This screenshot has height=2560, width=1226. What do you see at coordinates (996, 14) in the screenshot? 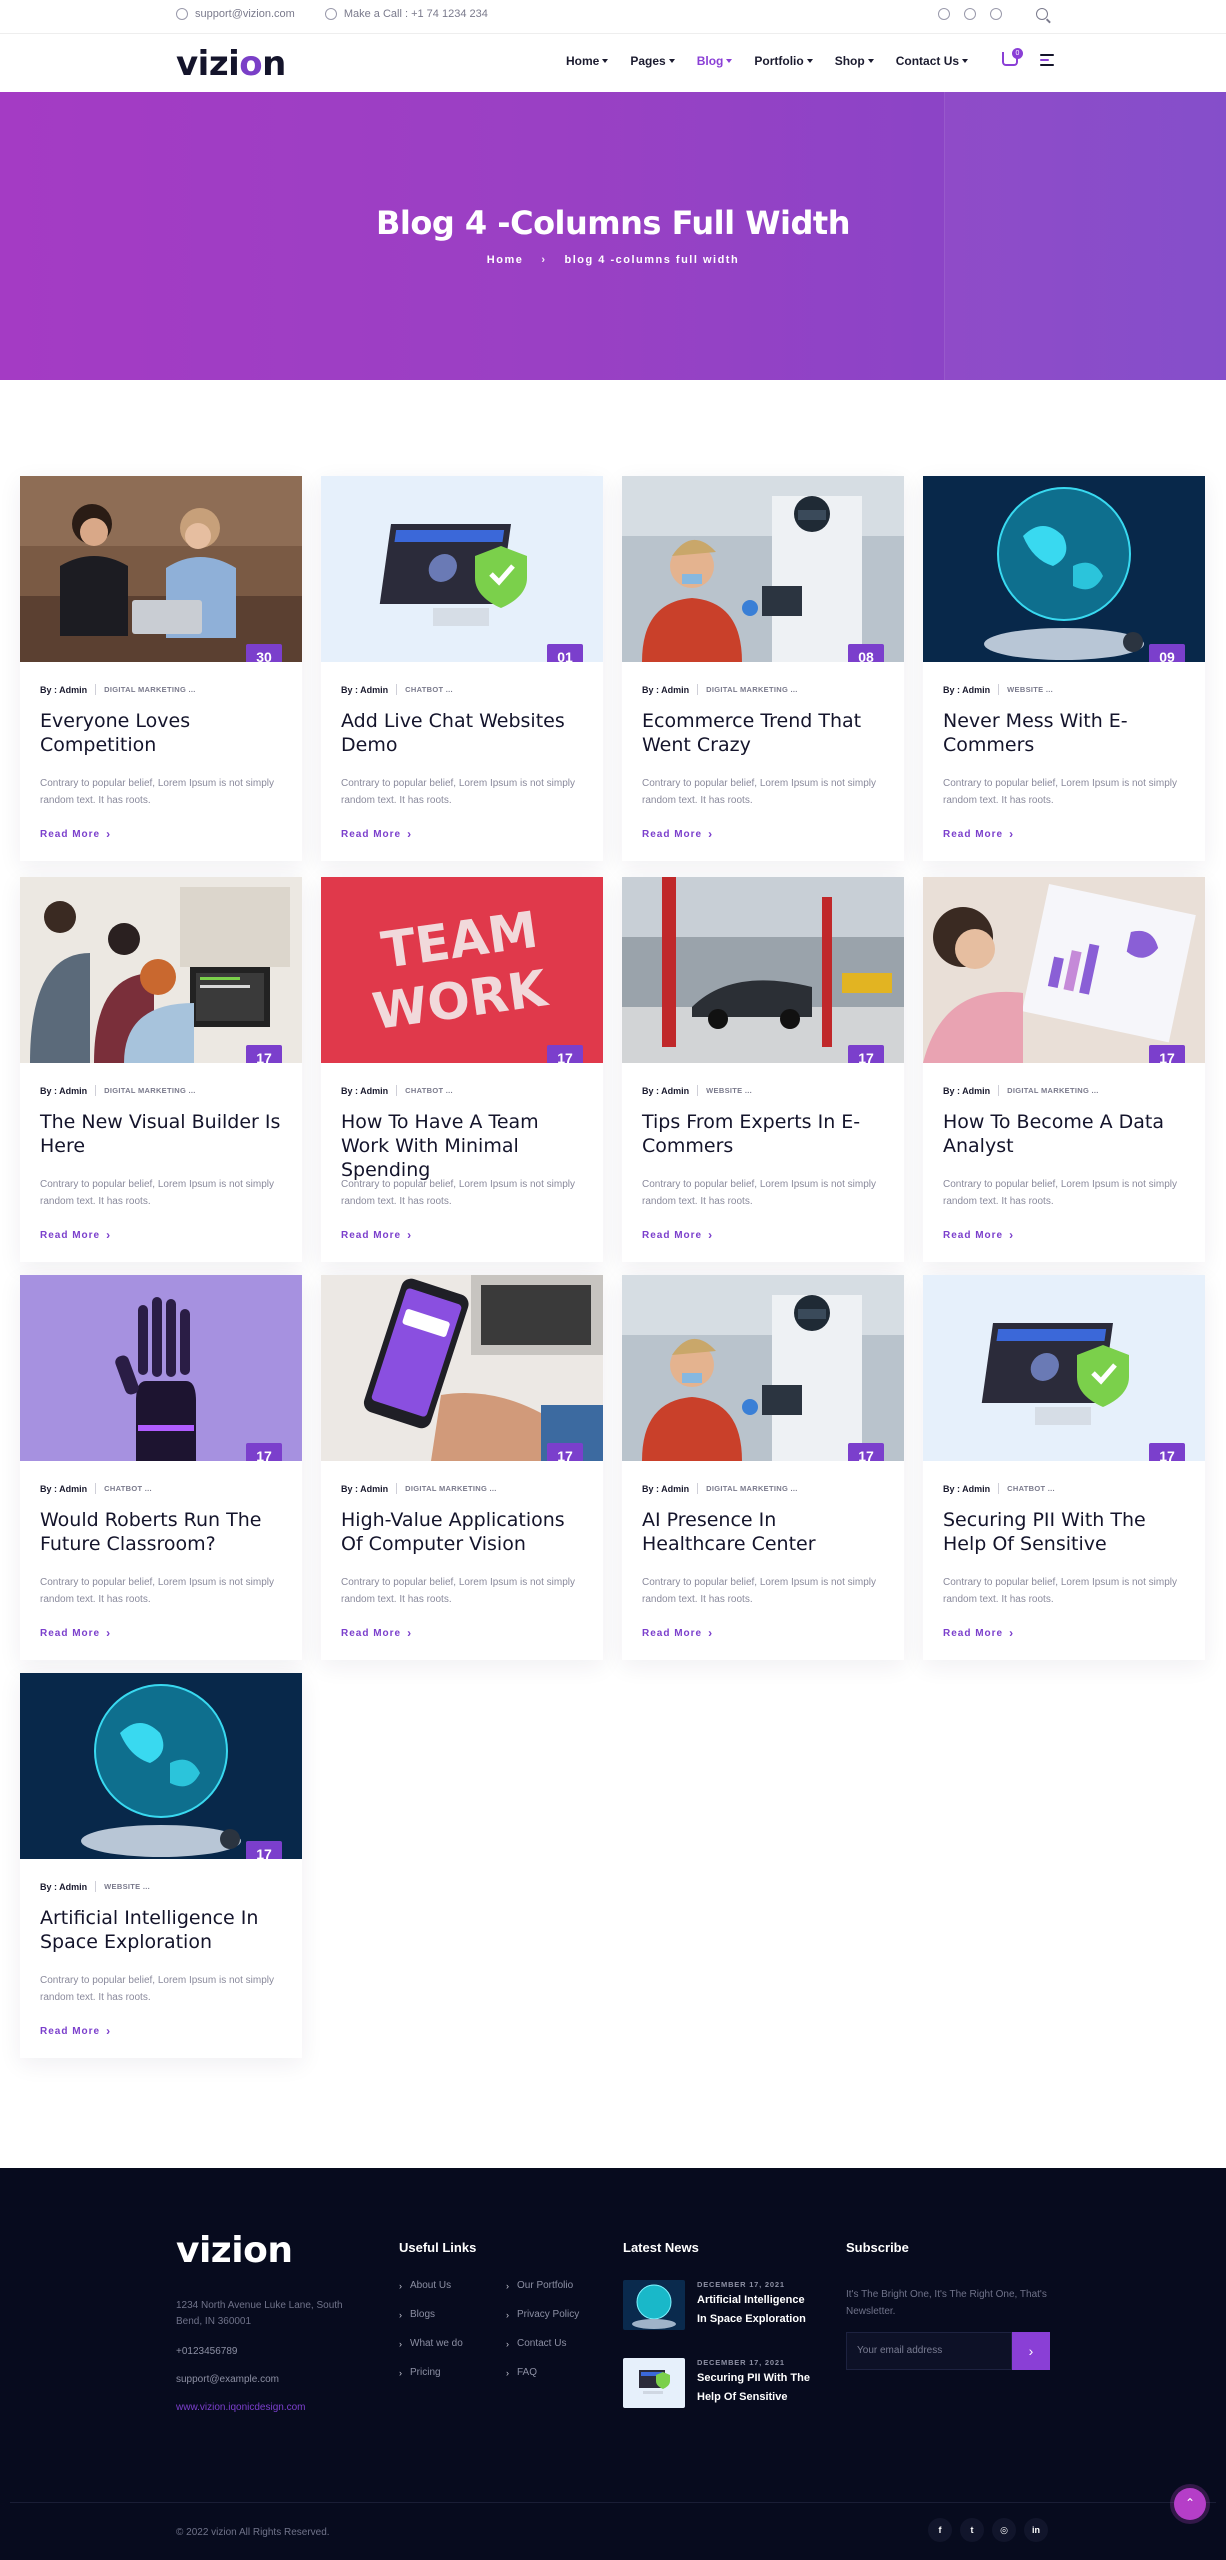
I see `instagram-icon` at bounding box center [996, 14].